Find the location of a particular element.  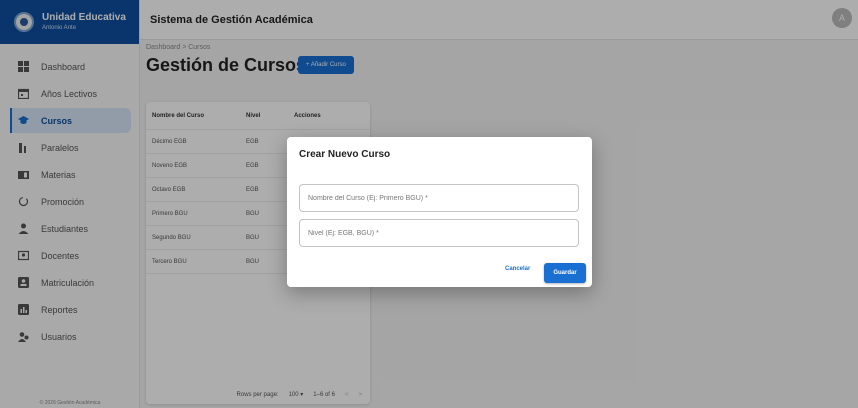

create-course-dialog: Crear Nuevo Curso Cancelar Guardar is located at coordinates (439, 212).